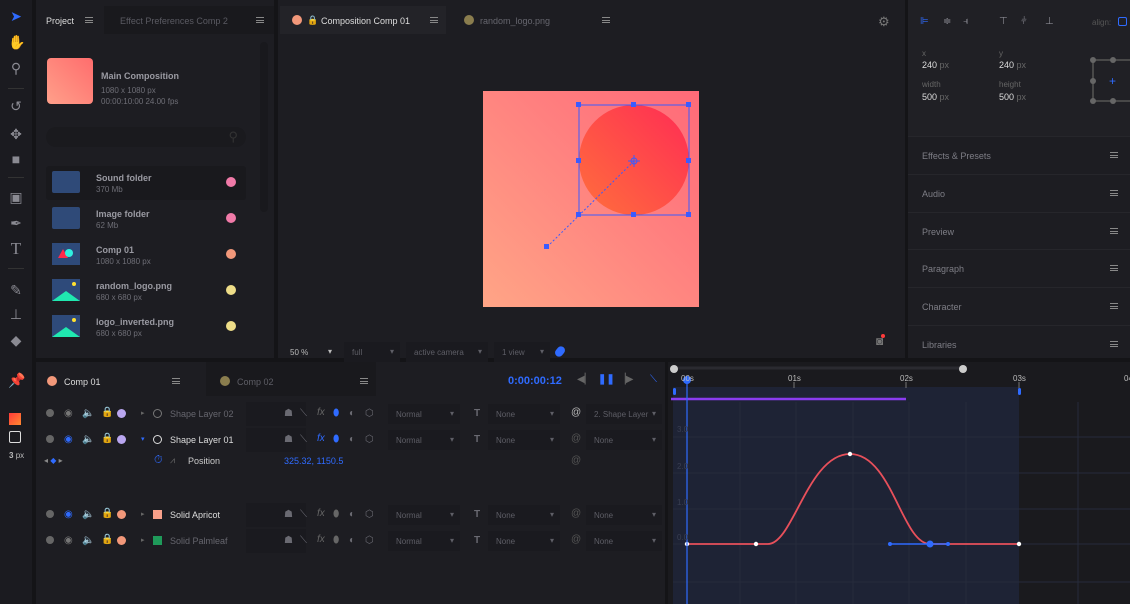 The width and height of the screenshot is (1130, 604). Describe the element at coordinates (935, 97) in the screenshot. I see `width-field: 500 px` at that location.